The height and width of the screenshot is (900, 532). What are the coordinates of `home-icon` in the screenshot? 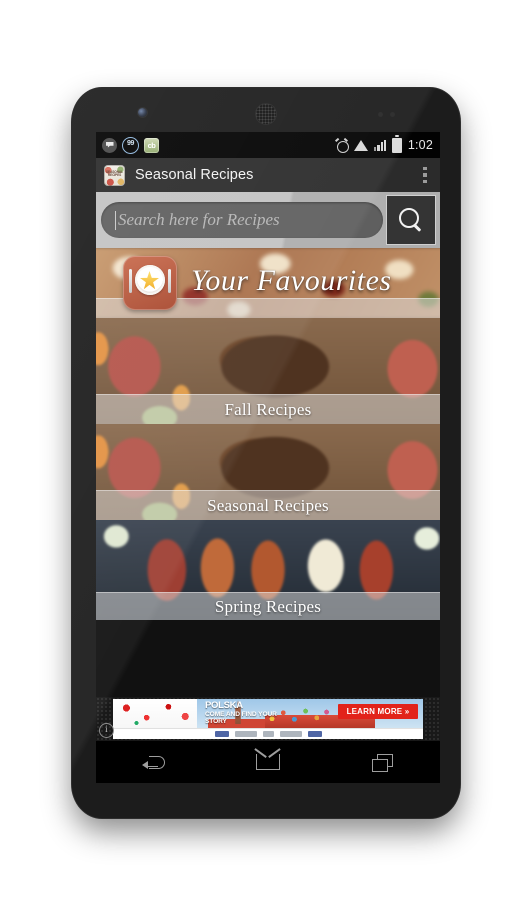 It's located at (267, 762).